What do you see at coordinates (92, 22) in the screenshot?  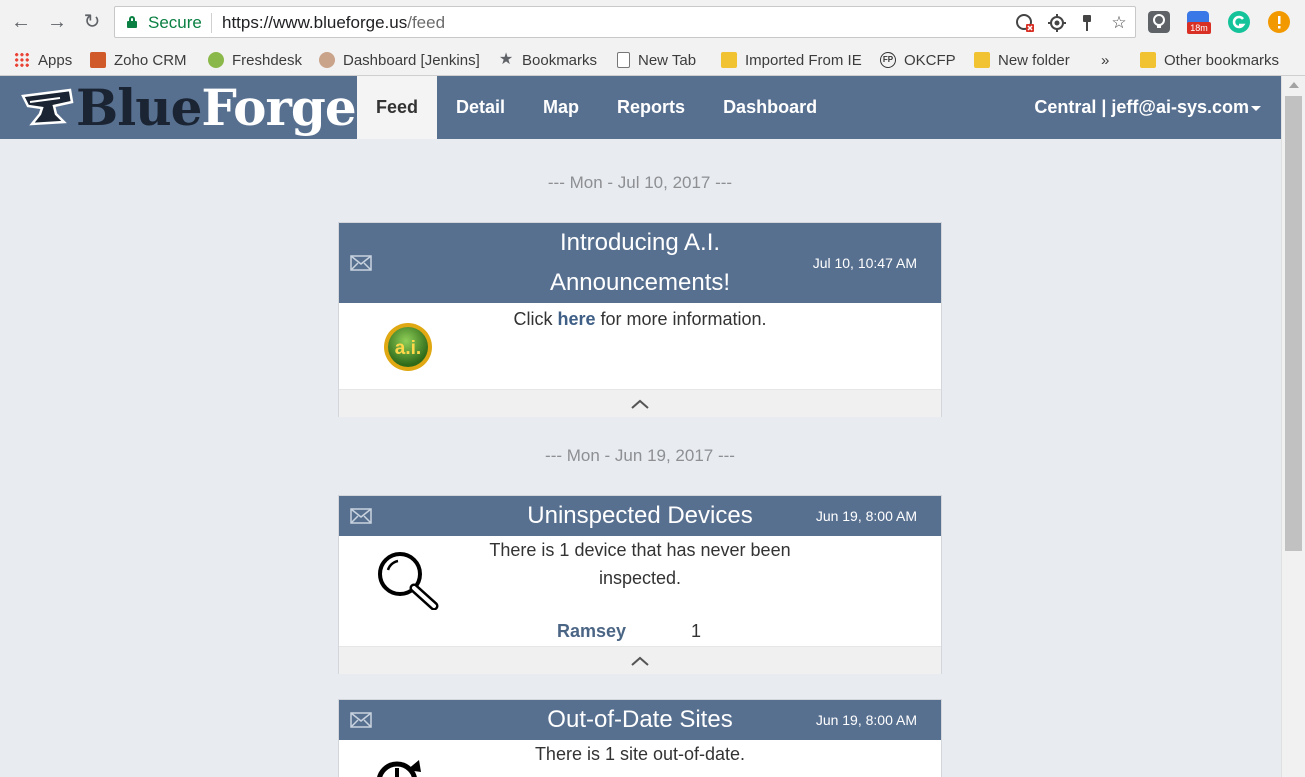 I see `reload-icon: ↻` at bounding box center [92, 22].